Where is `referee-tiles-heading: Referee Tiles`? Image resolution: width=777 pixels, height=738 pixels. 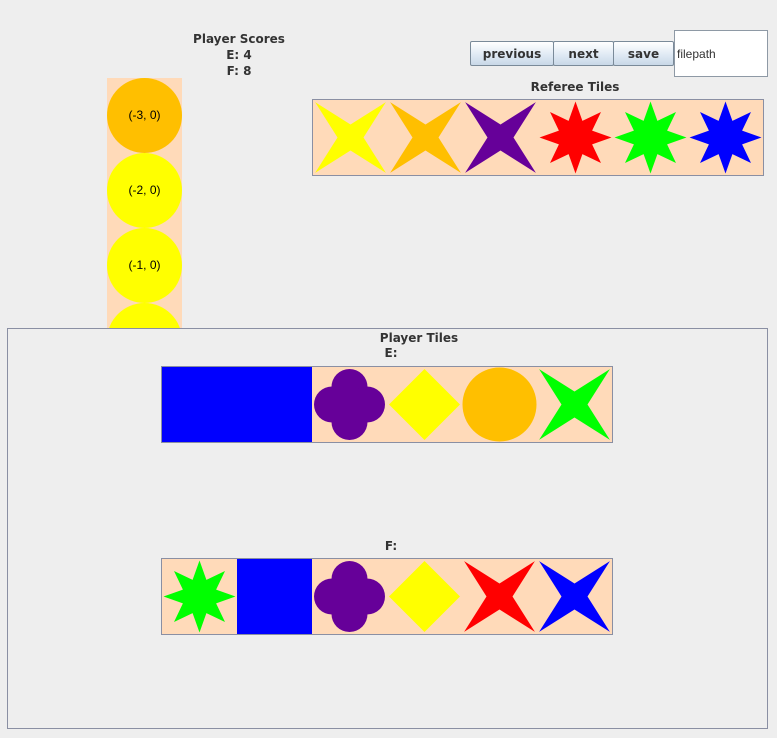 referee-tiles-heading: Referee Tiles is located at coordinates (575, 87).